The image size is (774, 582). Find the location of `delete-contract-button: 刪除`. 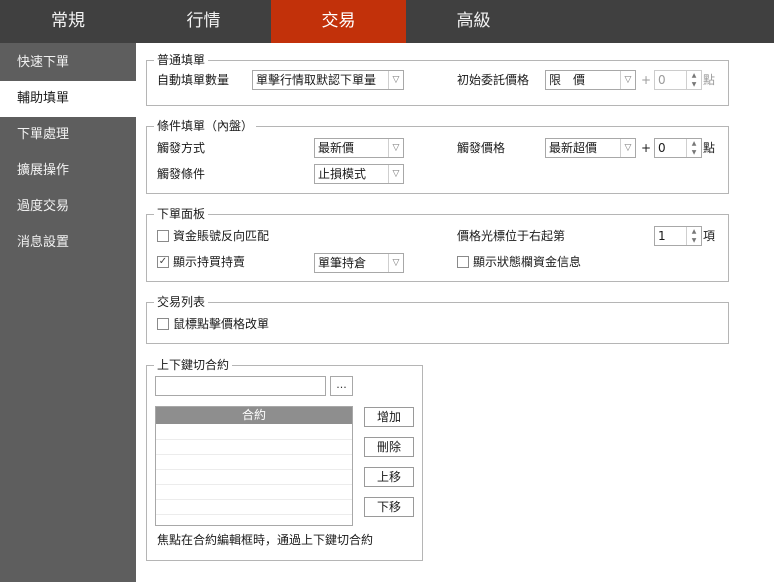

delete-contract-button: 刪除 is located at coordinates (389, 447).